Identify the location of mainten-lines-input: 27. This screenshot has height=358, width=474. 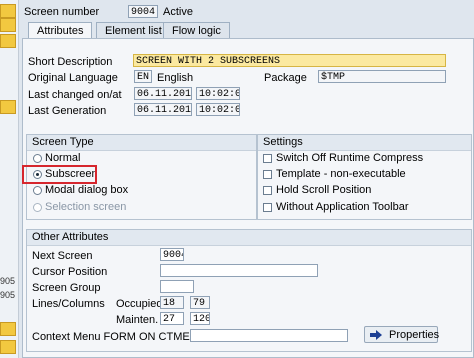
(172, 318).